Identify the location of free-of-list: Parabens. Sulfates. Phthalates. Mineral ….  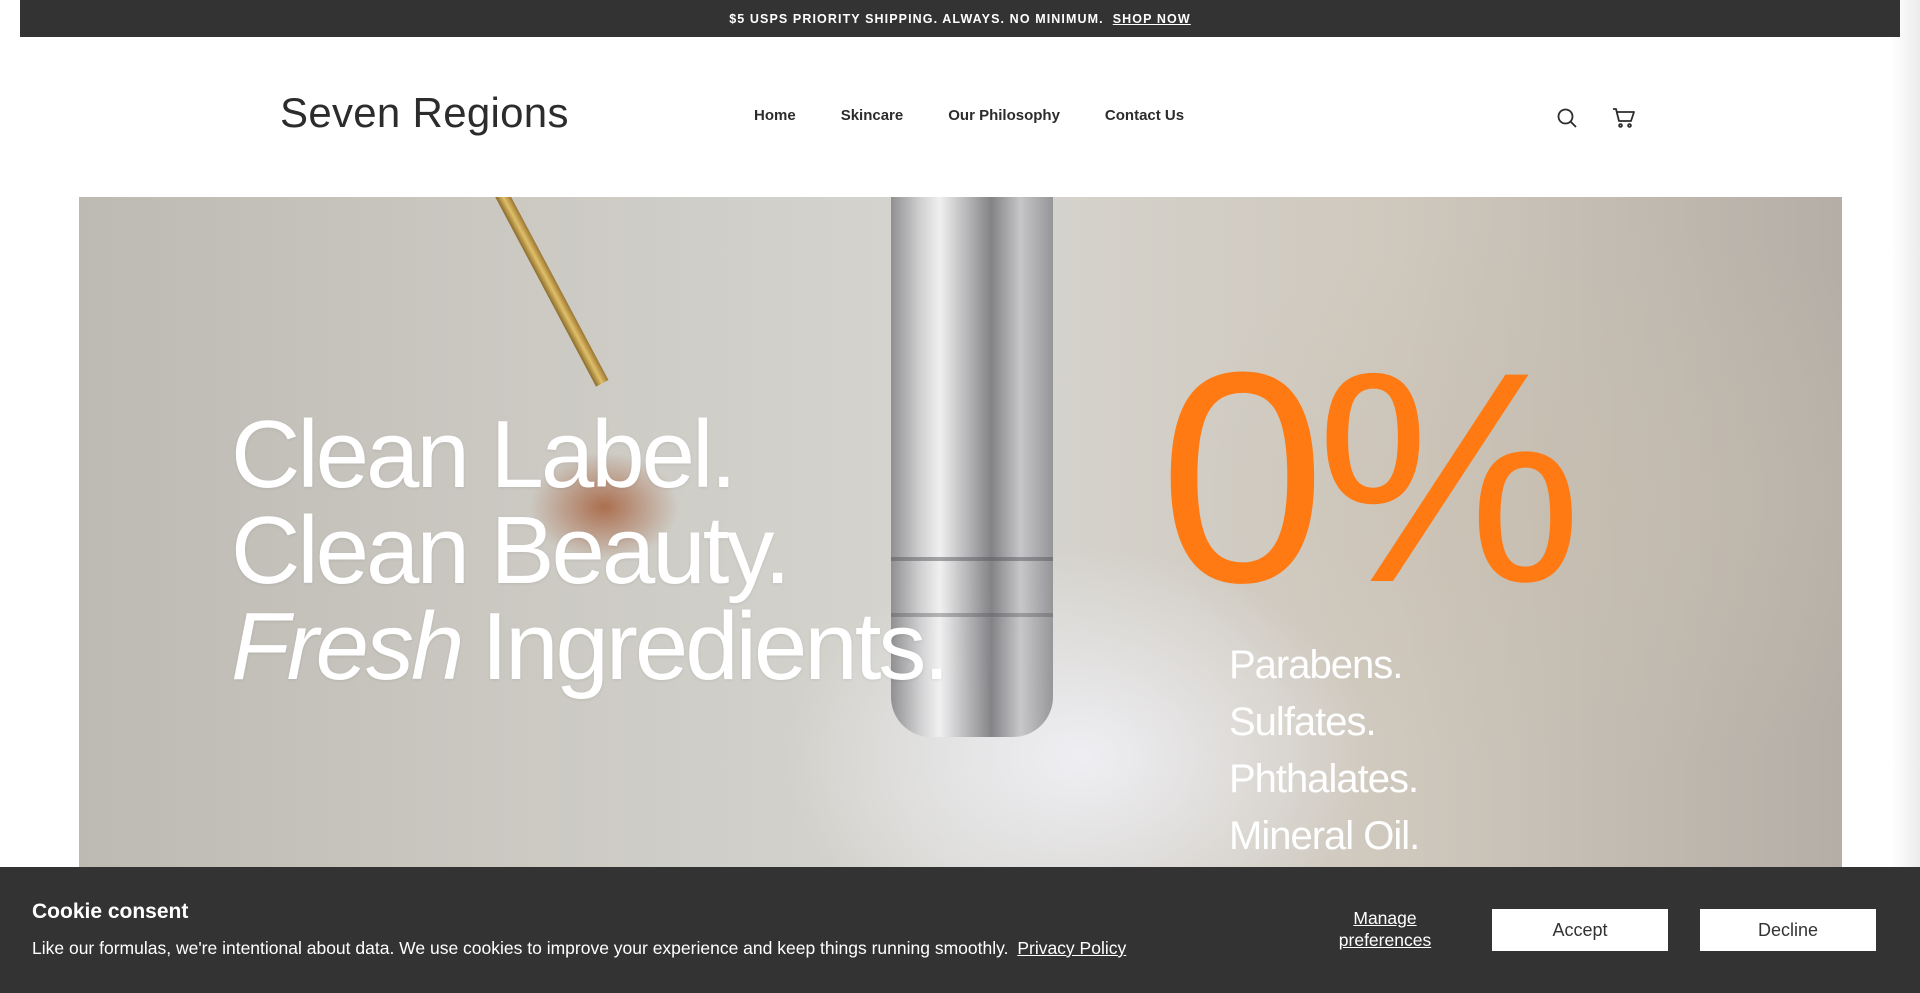
(1324, 751).